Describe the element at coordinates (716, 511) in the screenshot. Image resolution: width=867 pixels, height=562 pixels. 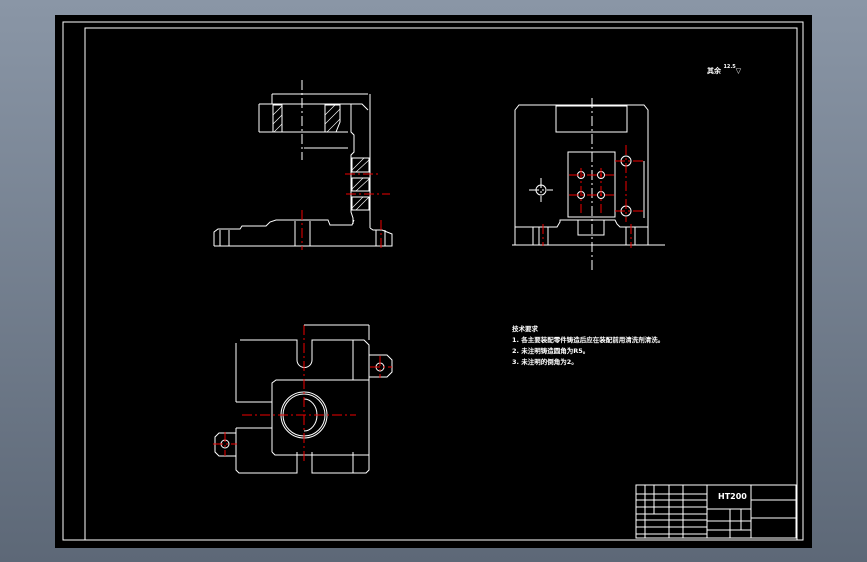
I see `title-block` at that location.